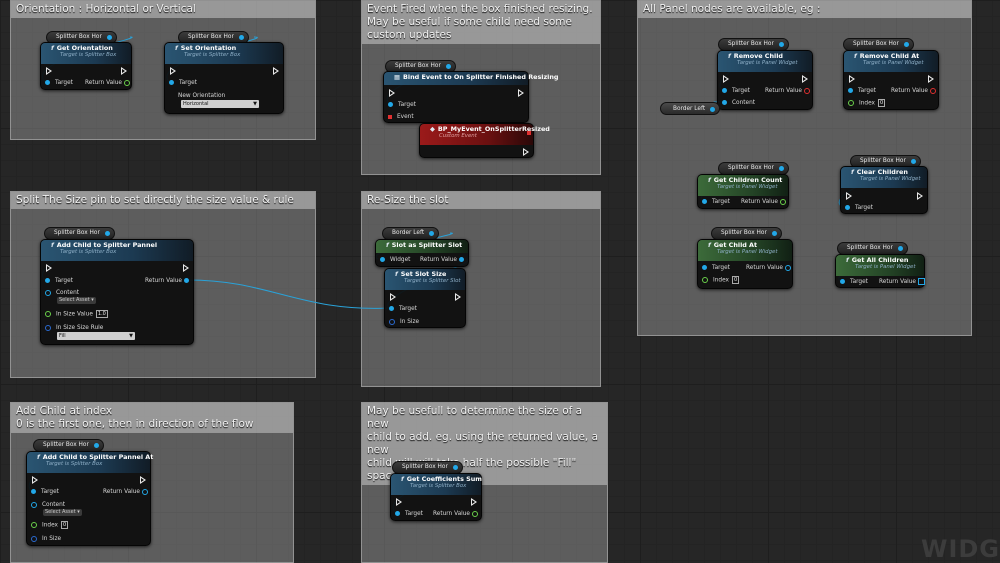 The height and width of the screenshot is (563, 1000). What do you see at coordinates (690, 108) in the screenshot?
I see `border-left-variable-node: Border Left` at bounding box center [690, 108].